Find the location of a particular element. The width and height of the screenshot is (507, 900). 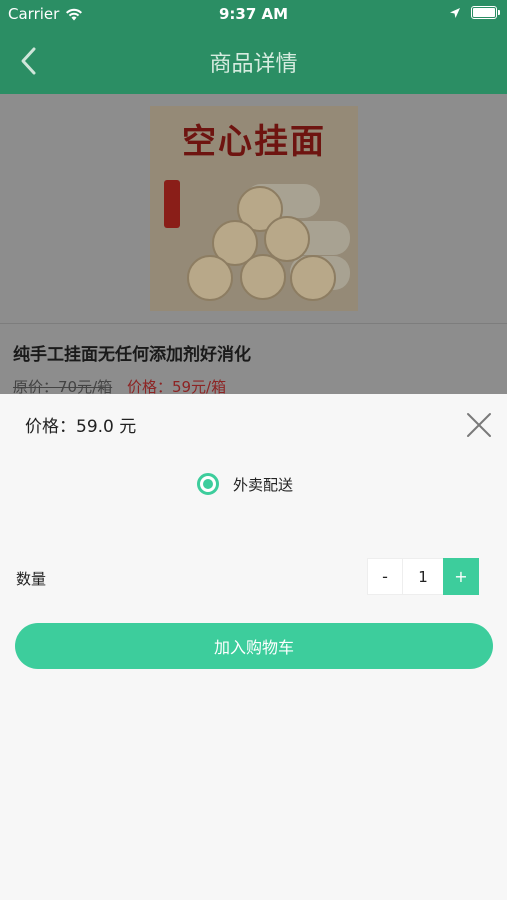

status-right is located at coordinates (474, 12).